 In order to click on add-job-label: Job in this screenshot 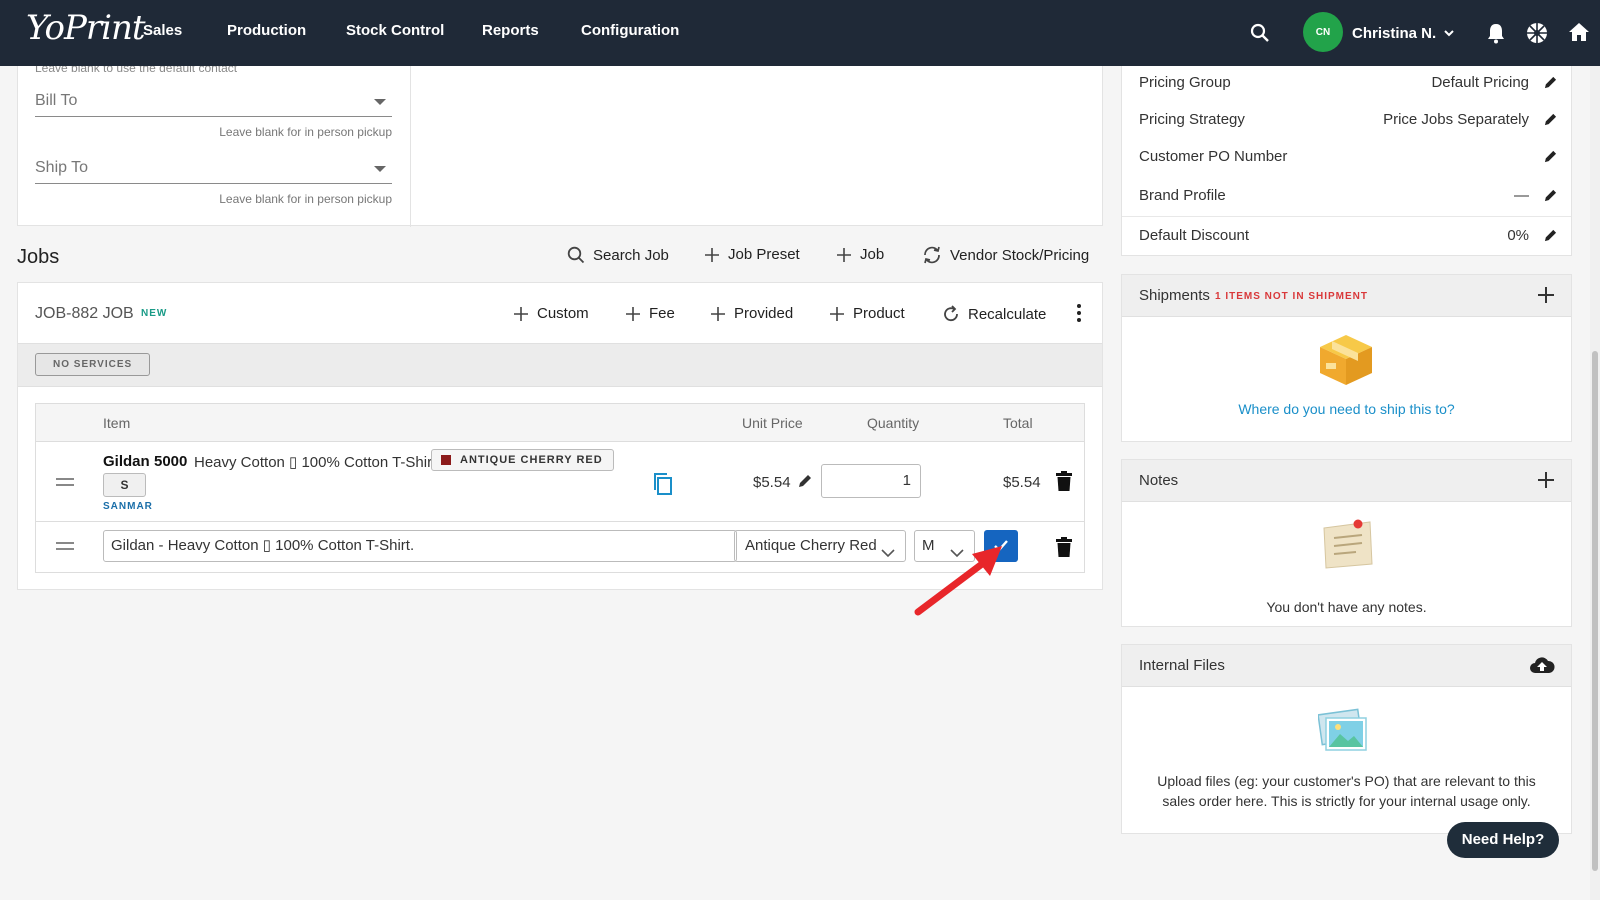, I will do `click(872, 254)`.